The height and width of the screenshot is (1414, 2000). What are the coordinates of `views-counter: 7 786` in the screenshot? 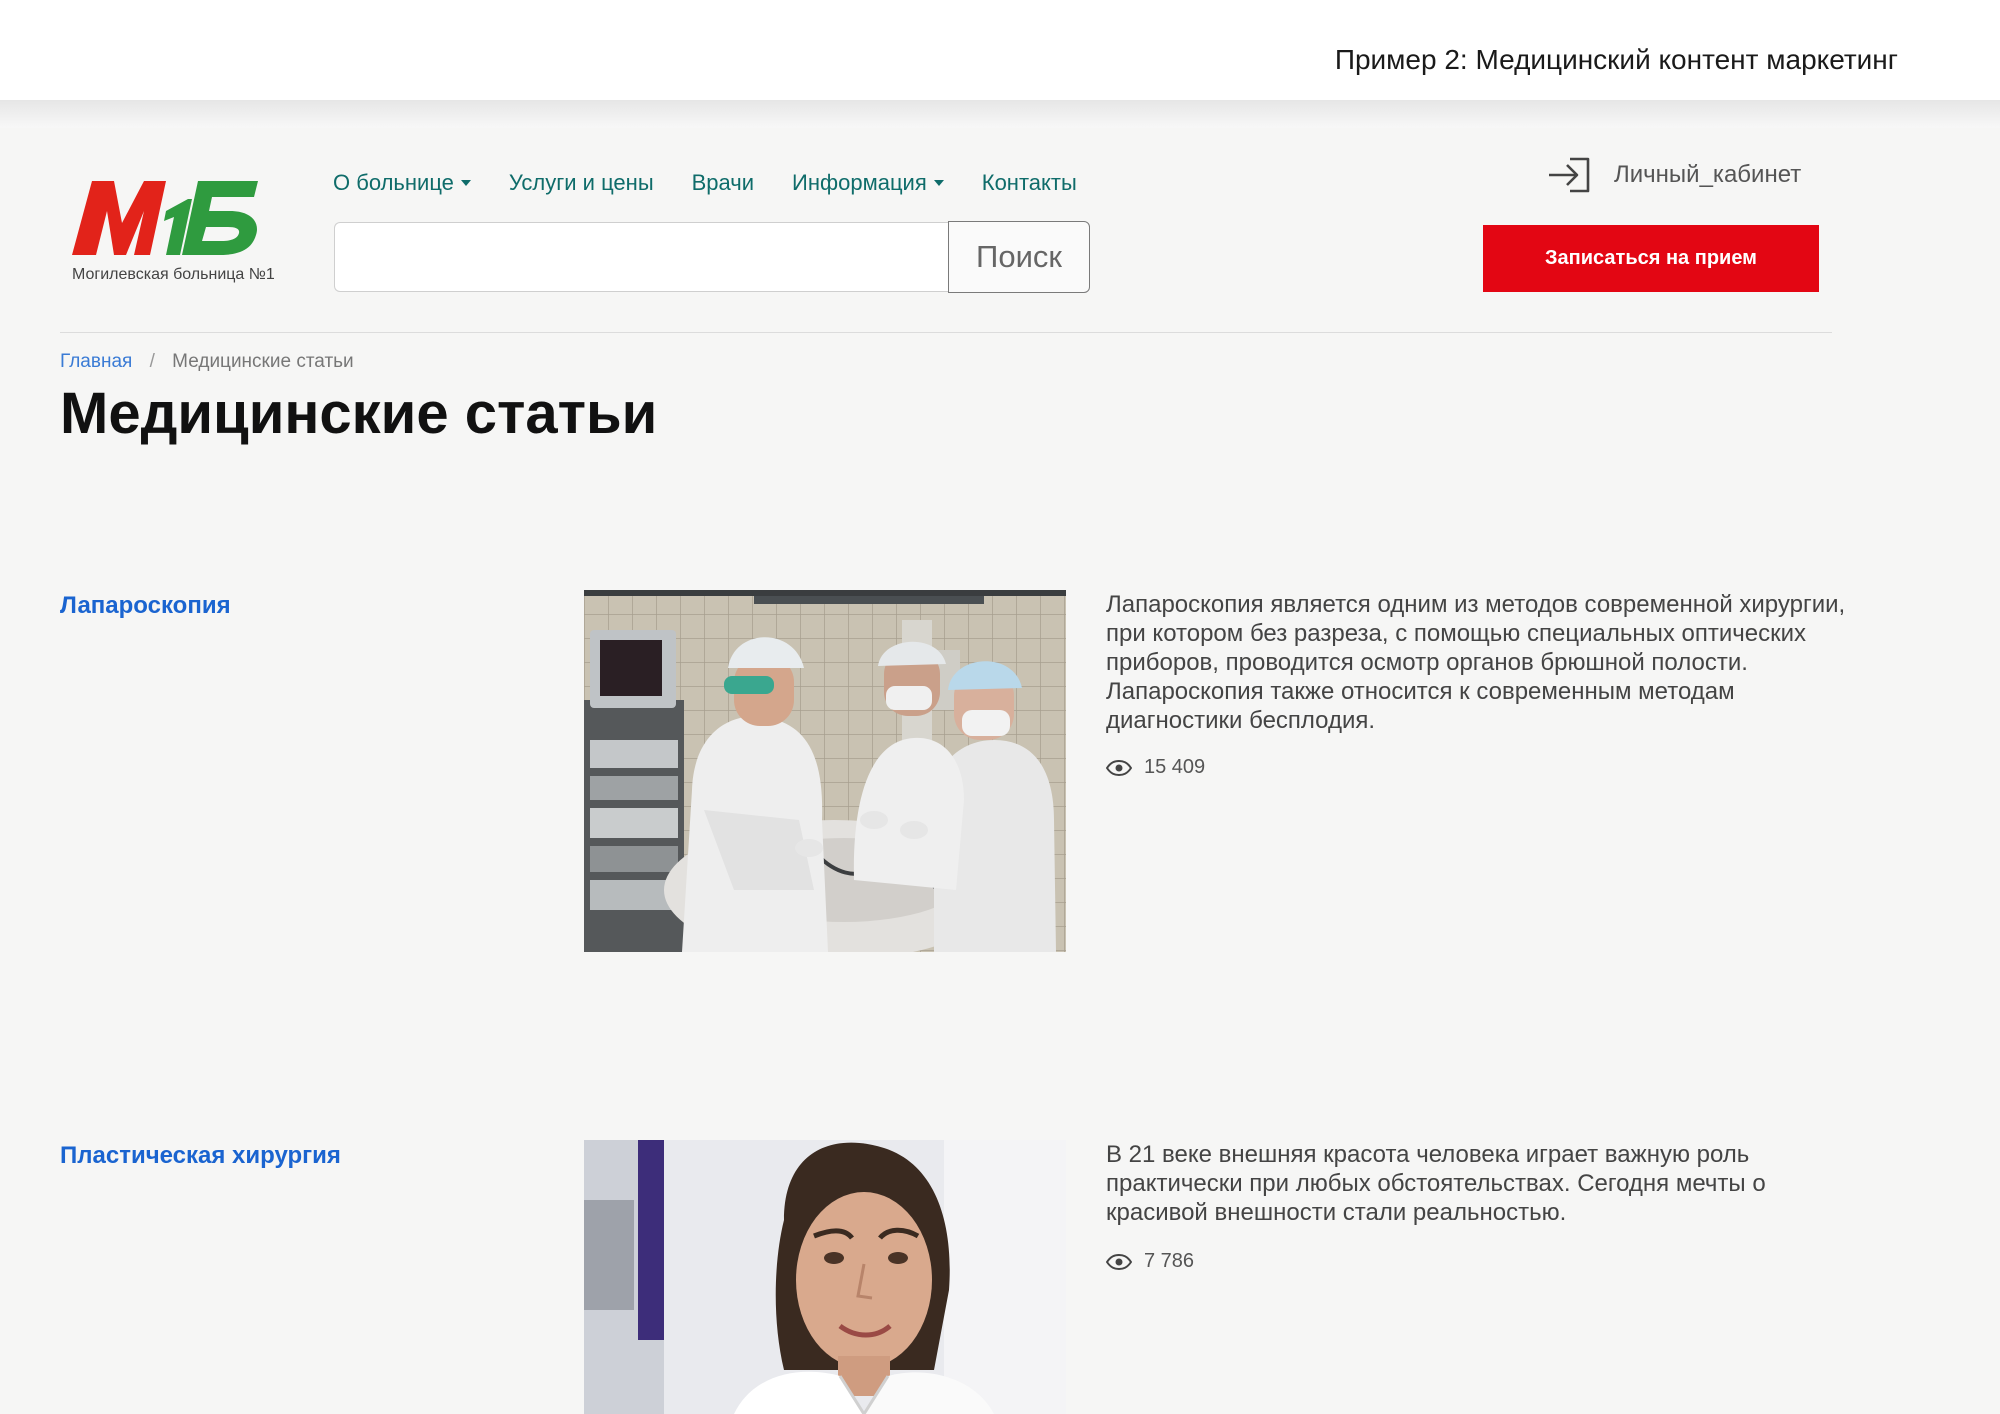 It's located at (1150, 1261).